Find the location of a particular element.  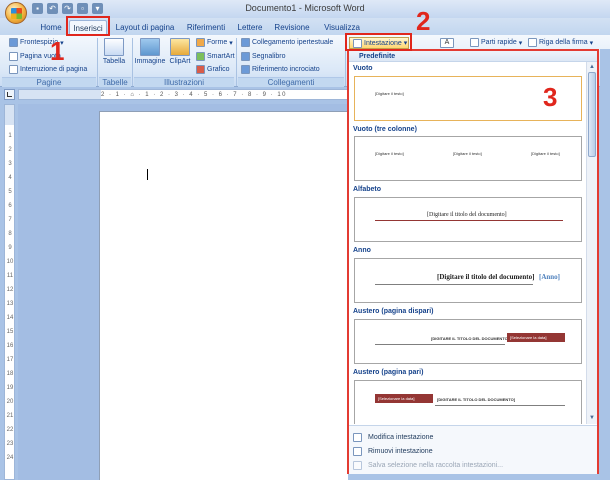

segnalibro-button: Segnalibro is located at coordinates (263, 56).